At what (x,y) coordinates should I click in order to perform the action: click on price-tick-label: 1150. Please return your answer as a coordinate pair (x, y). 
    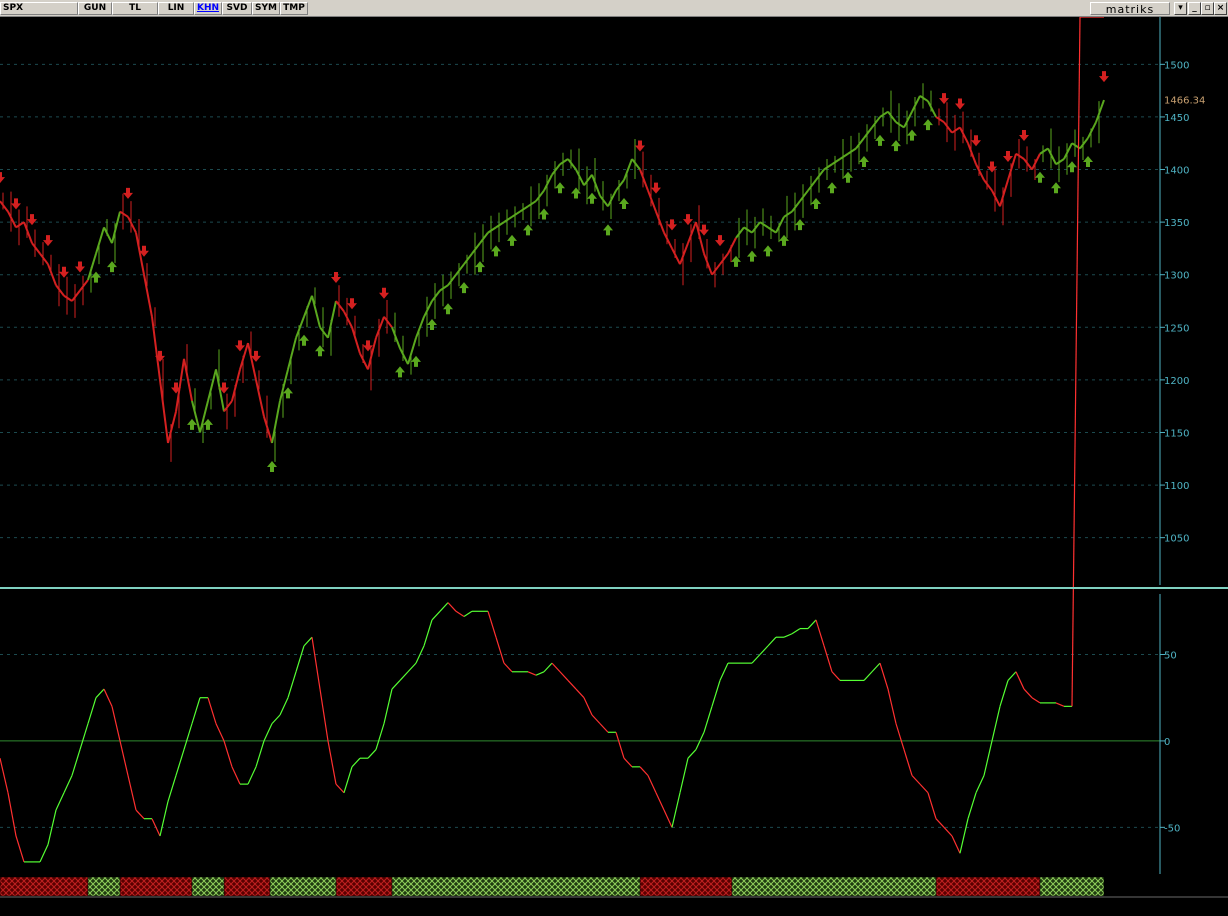
    Looking at the image, I should click on (1176, 433).